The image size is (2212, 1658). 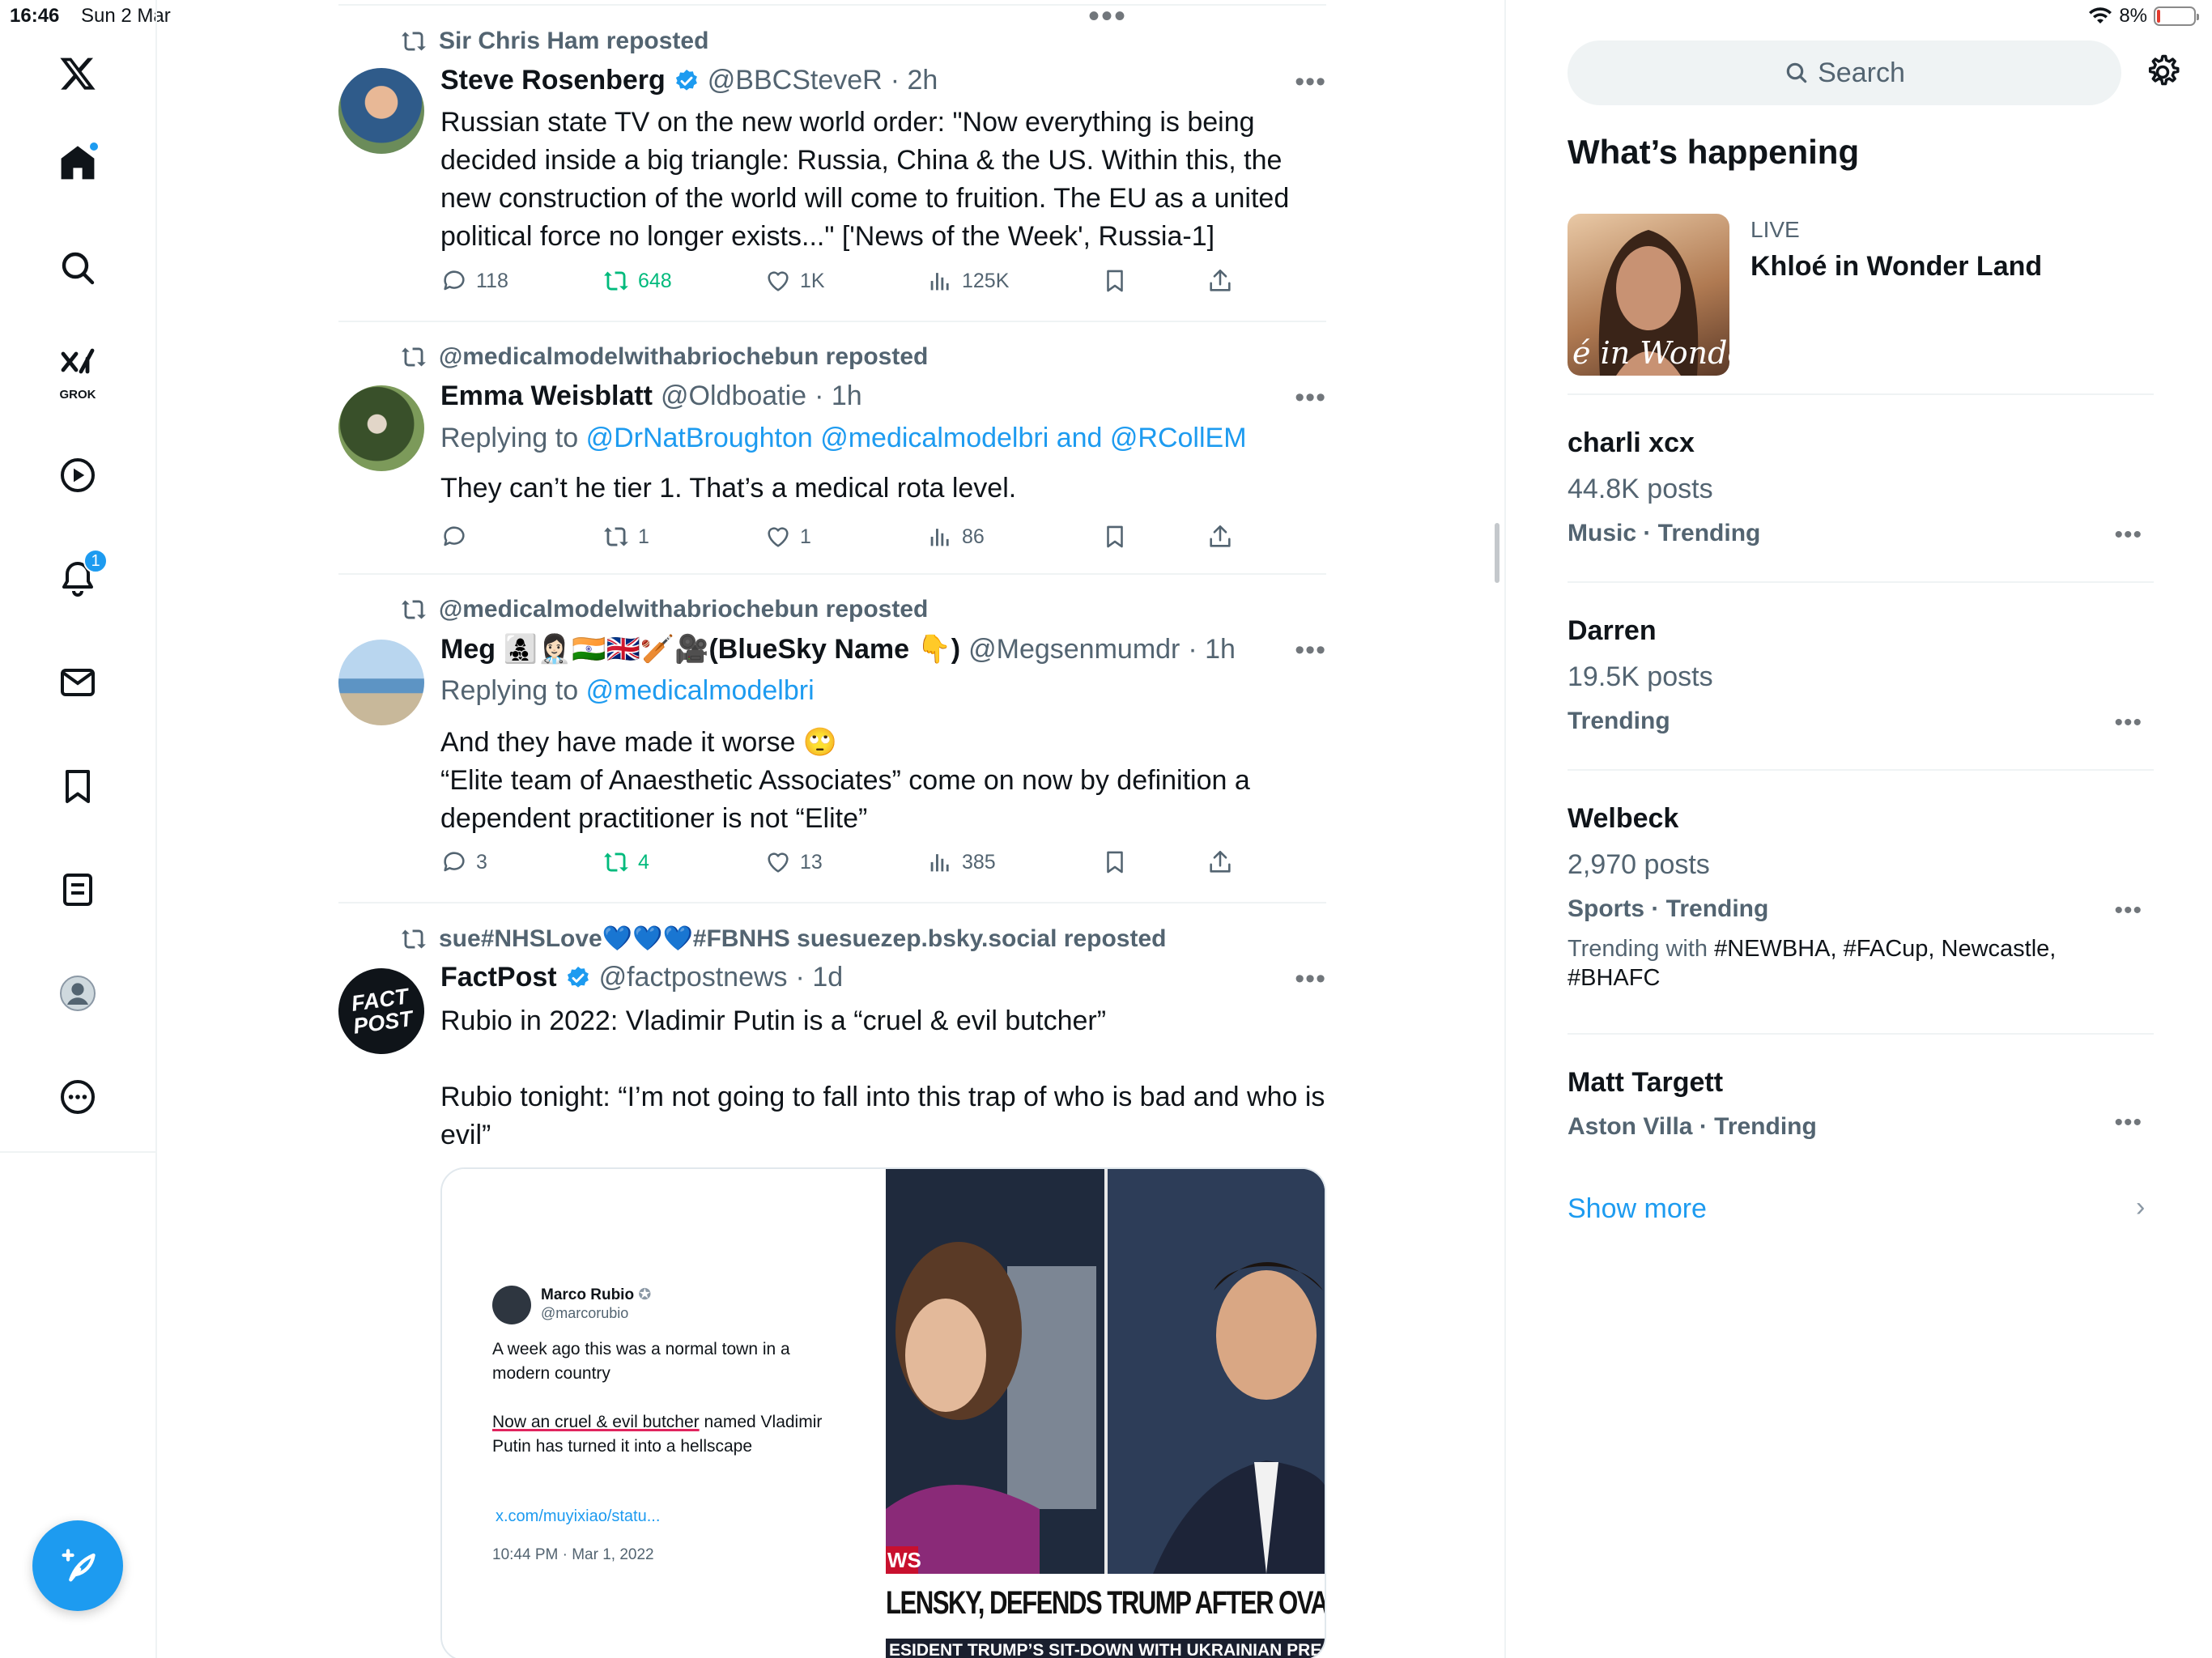 What do you see at coordinates (2140, 1207) in the screenshot?
I see `chevron-right-icon: ›` at bounding box center [2140, 1207].